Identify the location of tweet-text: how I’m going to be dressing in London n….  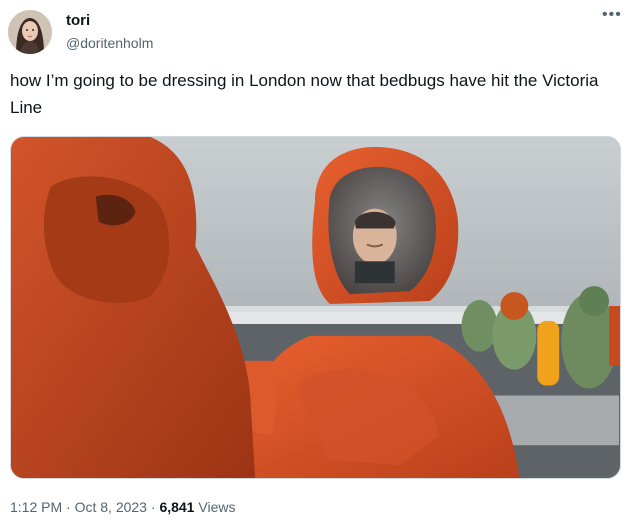
(304, 94).